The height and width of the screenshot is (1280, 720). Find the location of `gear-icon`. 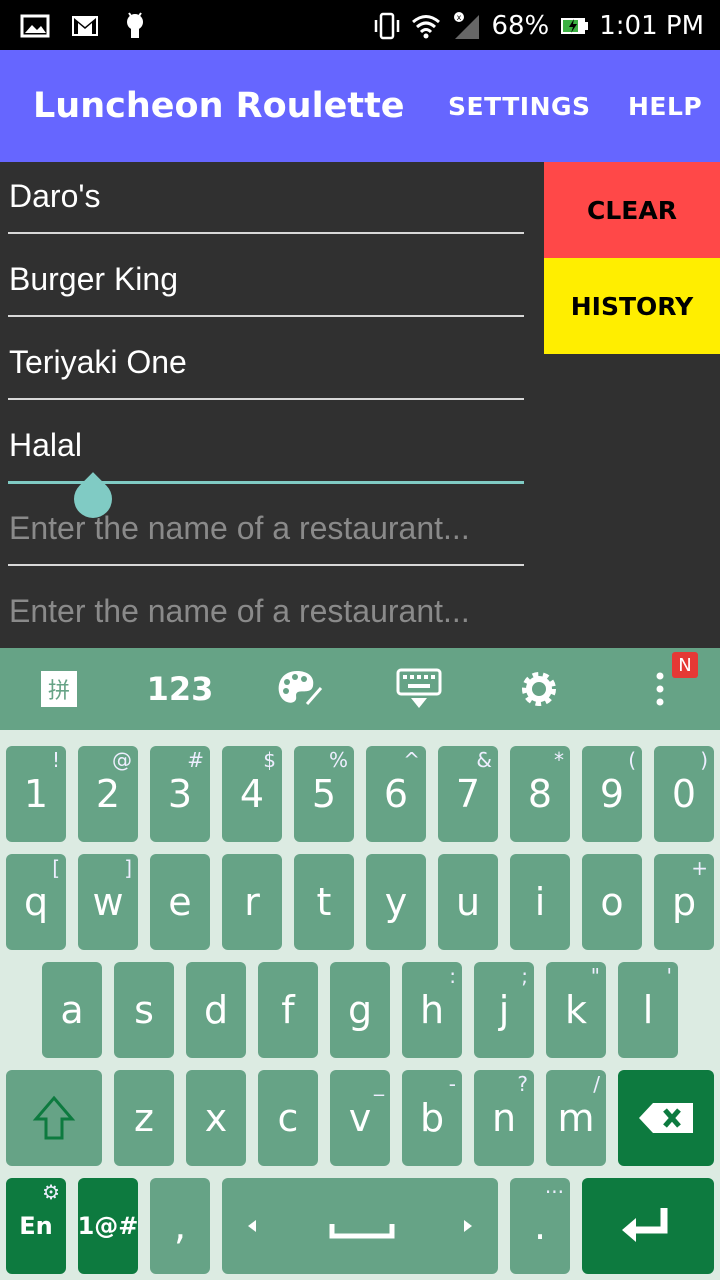

gear-icon is located at coordinates (539, 689).